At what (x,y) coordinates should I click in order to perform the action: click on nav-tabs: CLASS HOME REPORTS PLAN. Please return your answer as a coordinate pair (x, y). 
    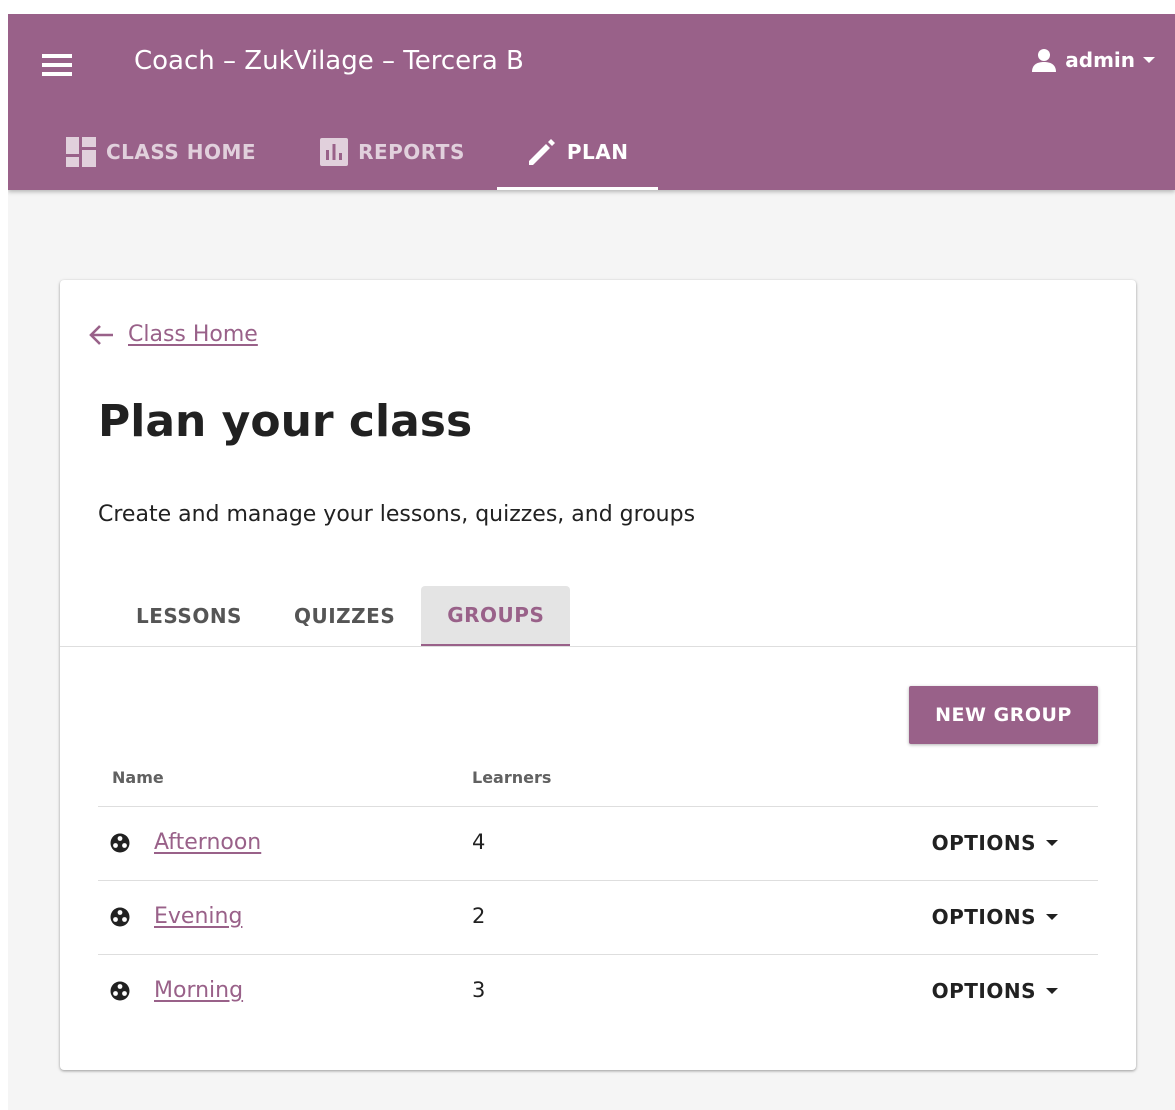
    Looking at the image, I should click on (333, 152).